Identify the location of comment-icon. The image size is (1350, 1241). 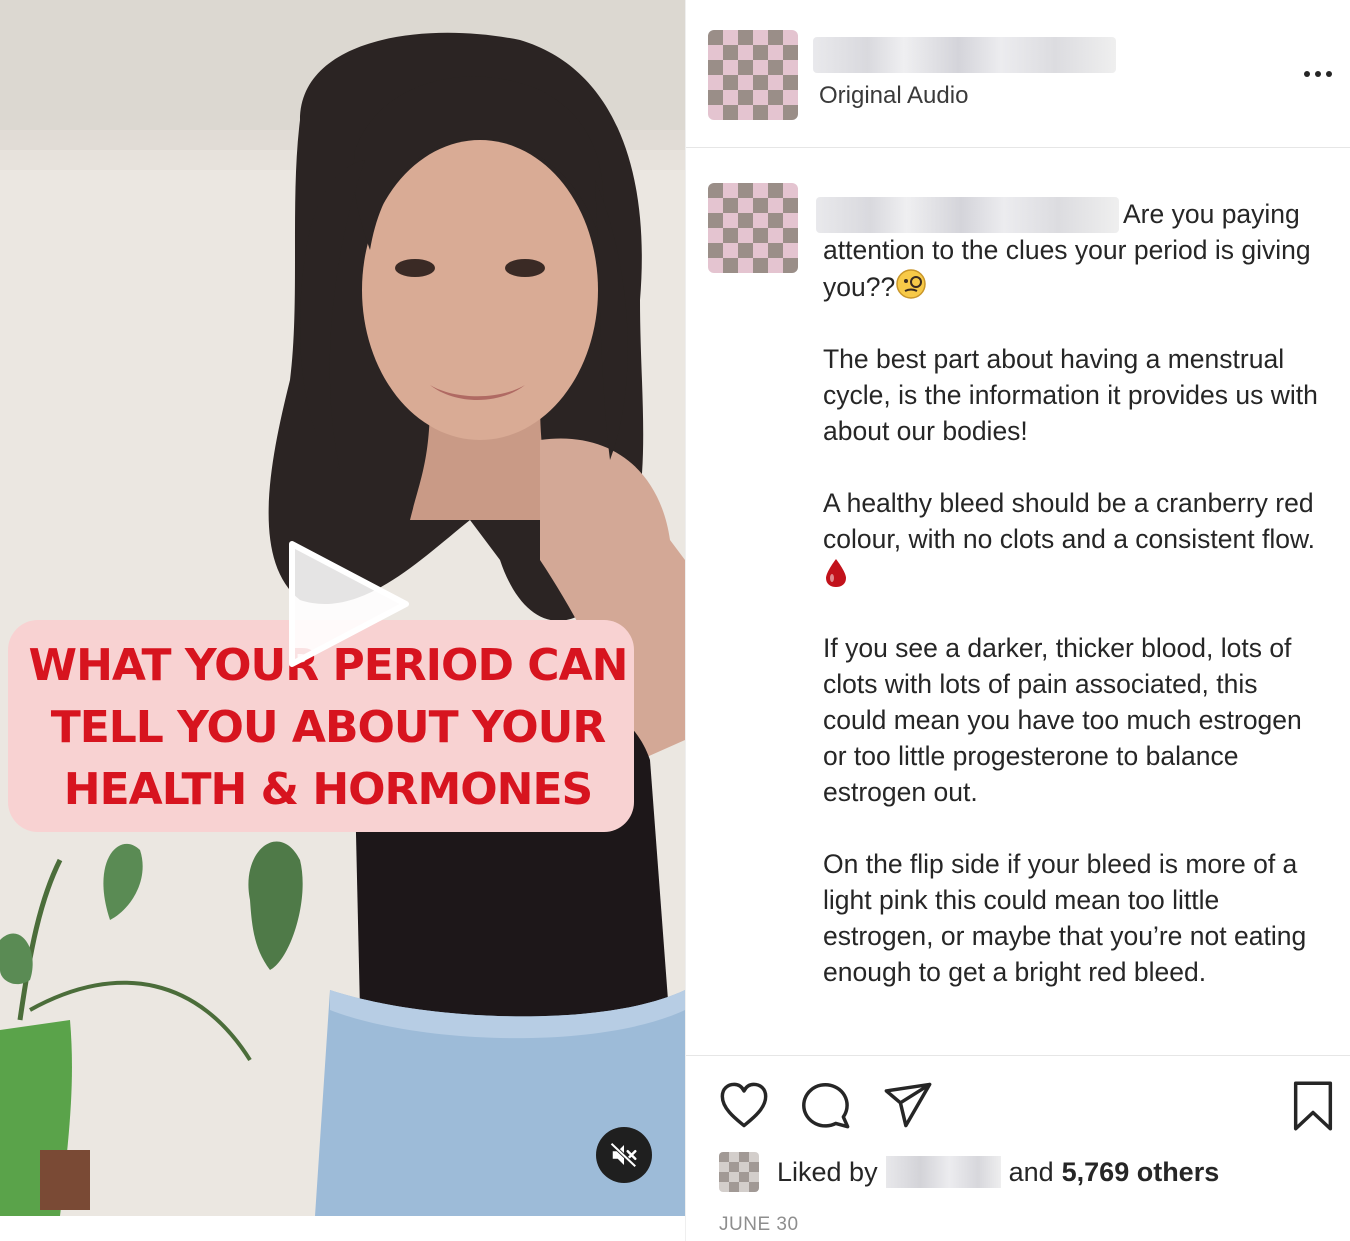
(826, 1105).